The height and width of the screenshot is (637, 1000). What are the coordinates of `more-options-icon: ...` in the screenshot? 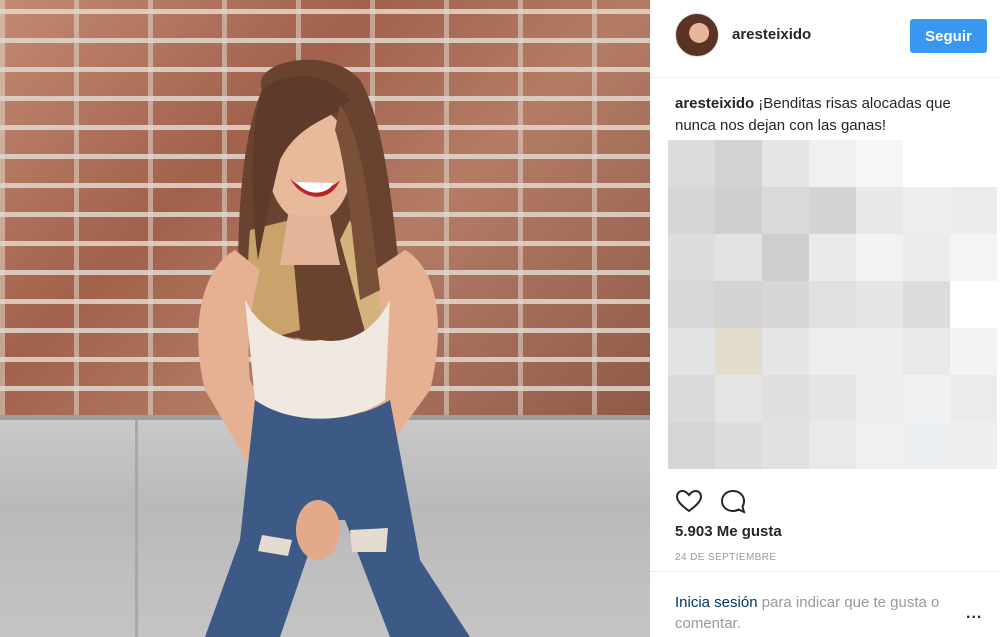 It's located at (976, 615).